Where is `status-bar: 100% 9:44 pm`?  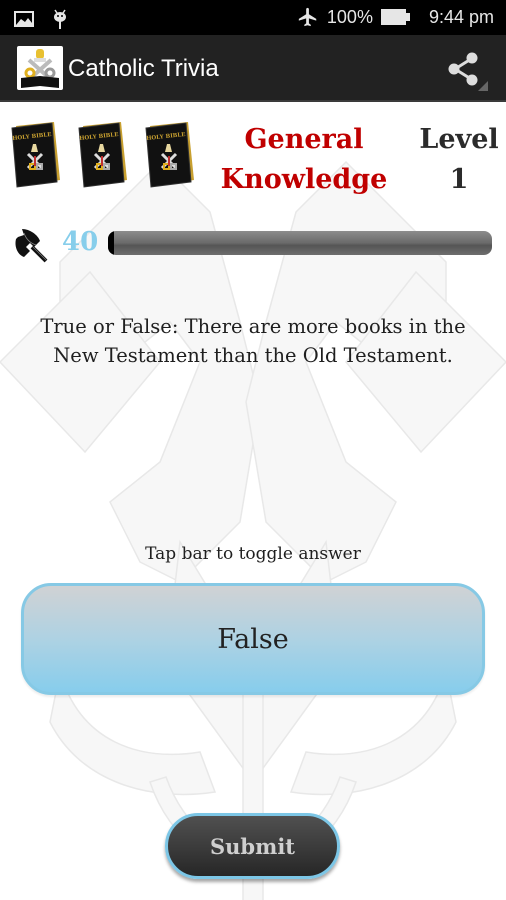 status-bar: 100% 9:44 pm is located at coordinates (253, 17).